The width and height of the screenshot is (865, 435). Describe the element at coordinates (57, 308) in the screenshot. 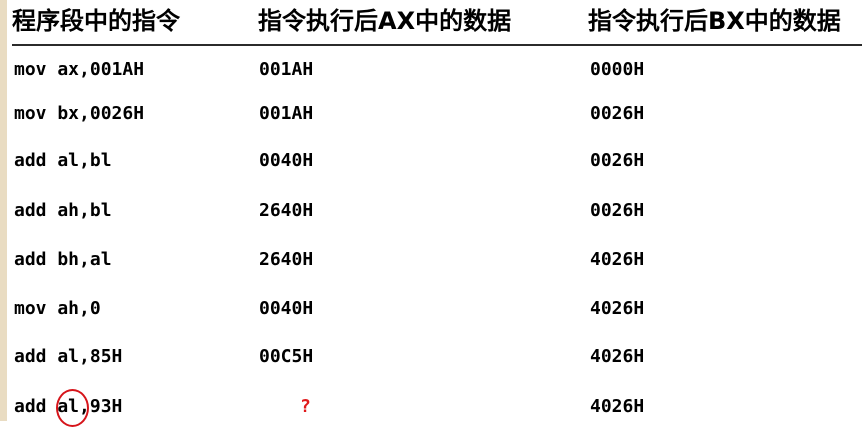

I see `instruction-cell: mov ah,0` at that location.